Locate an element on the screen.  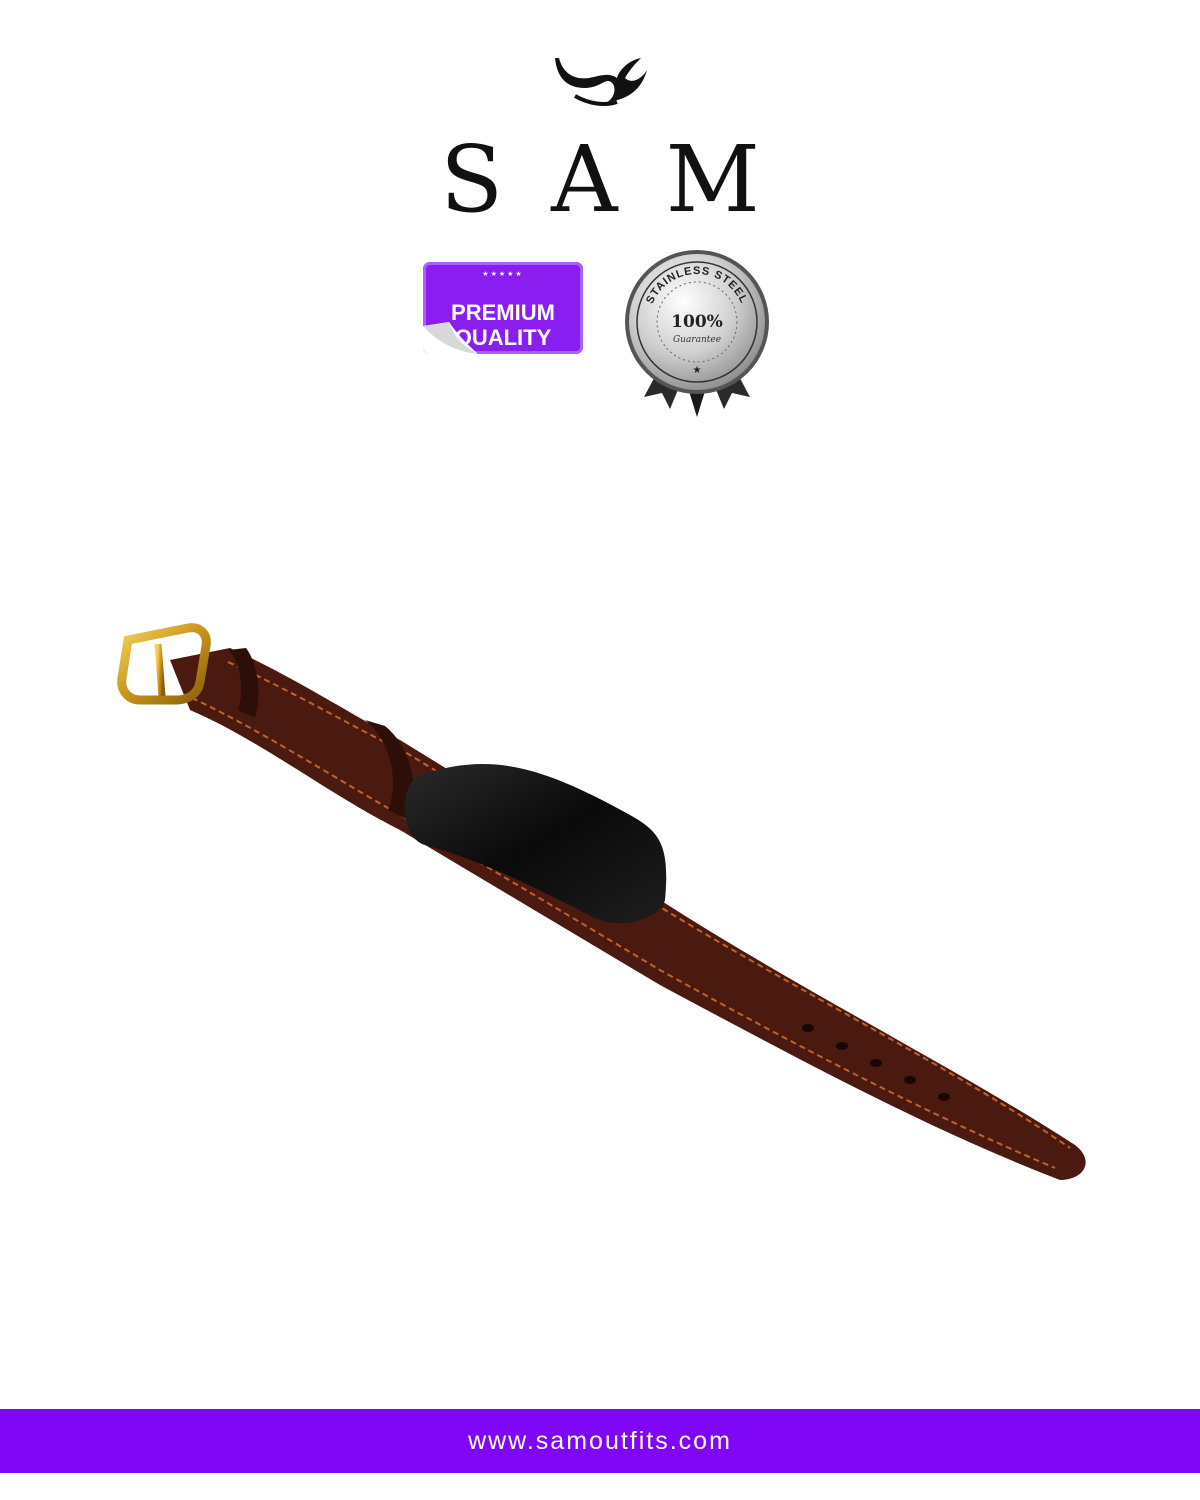
seal-percent: 100% is located at coordinates (697, 322).